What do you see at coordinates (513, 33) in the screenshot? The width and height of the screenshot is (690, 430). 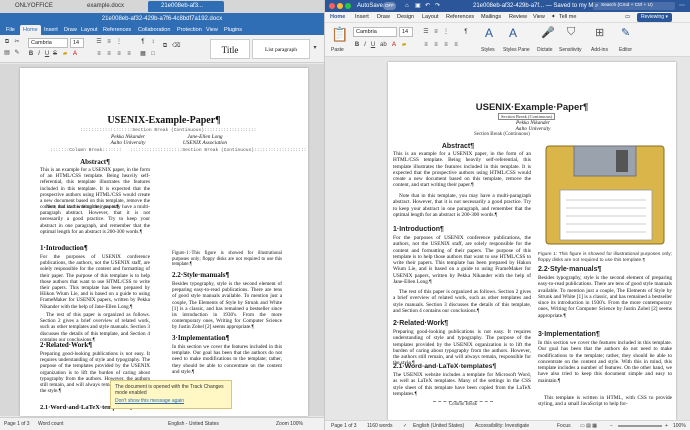 I see `styles-pane-icon: A` at bounding box center [513, 33].